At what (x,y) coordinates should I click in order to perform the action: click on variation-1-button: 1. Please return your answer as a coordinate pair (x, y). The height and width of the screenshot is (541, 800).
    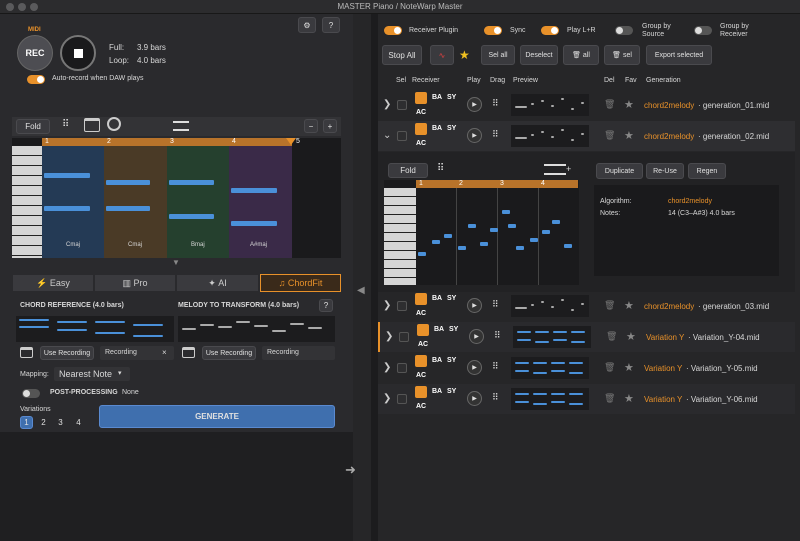
    Looking at the image, I should click on (26, 422).